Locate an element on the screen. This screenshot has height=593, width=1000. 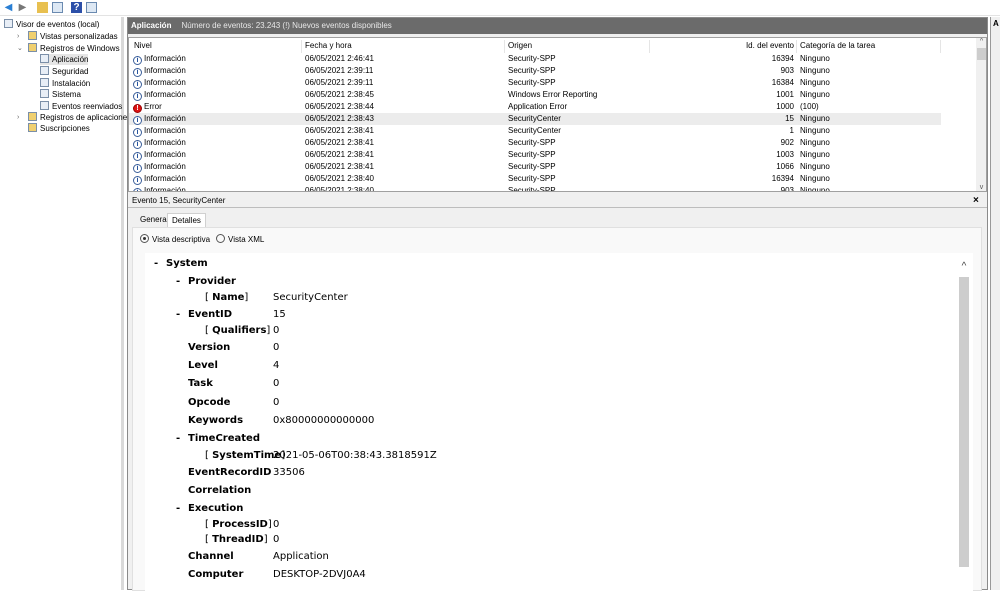
tree-item-label: Aplicación is located at coordinates (70, 59).